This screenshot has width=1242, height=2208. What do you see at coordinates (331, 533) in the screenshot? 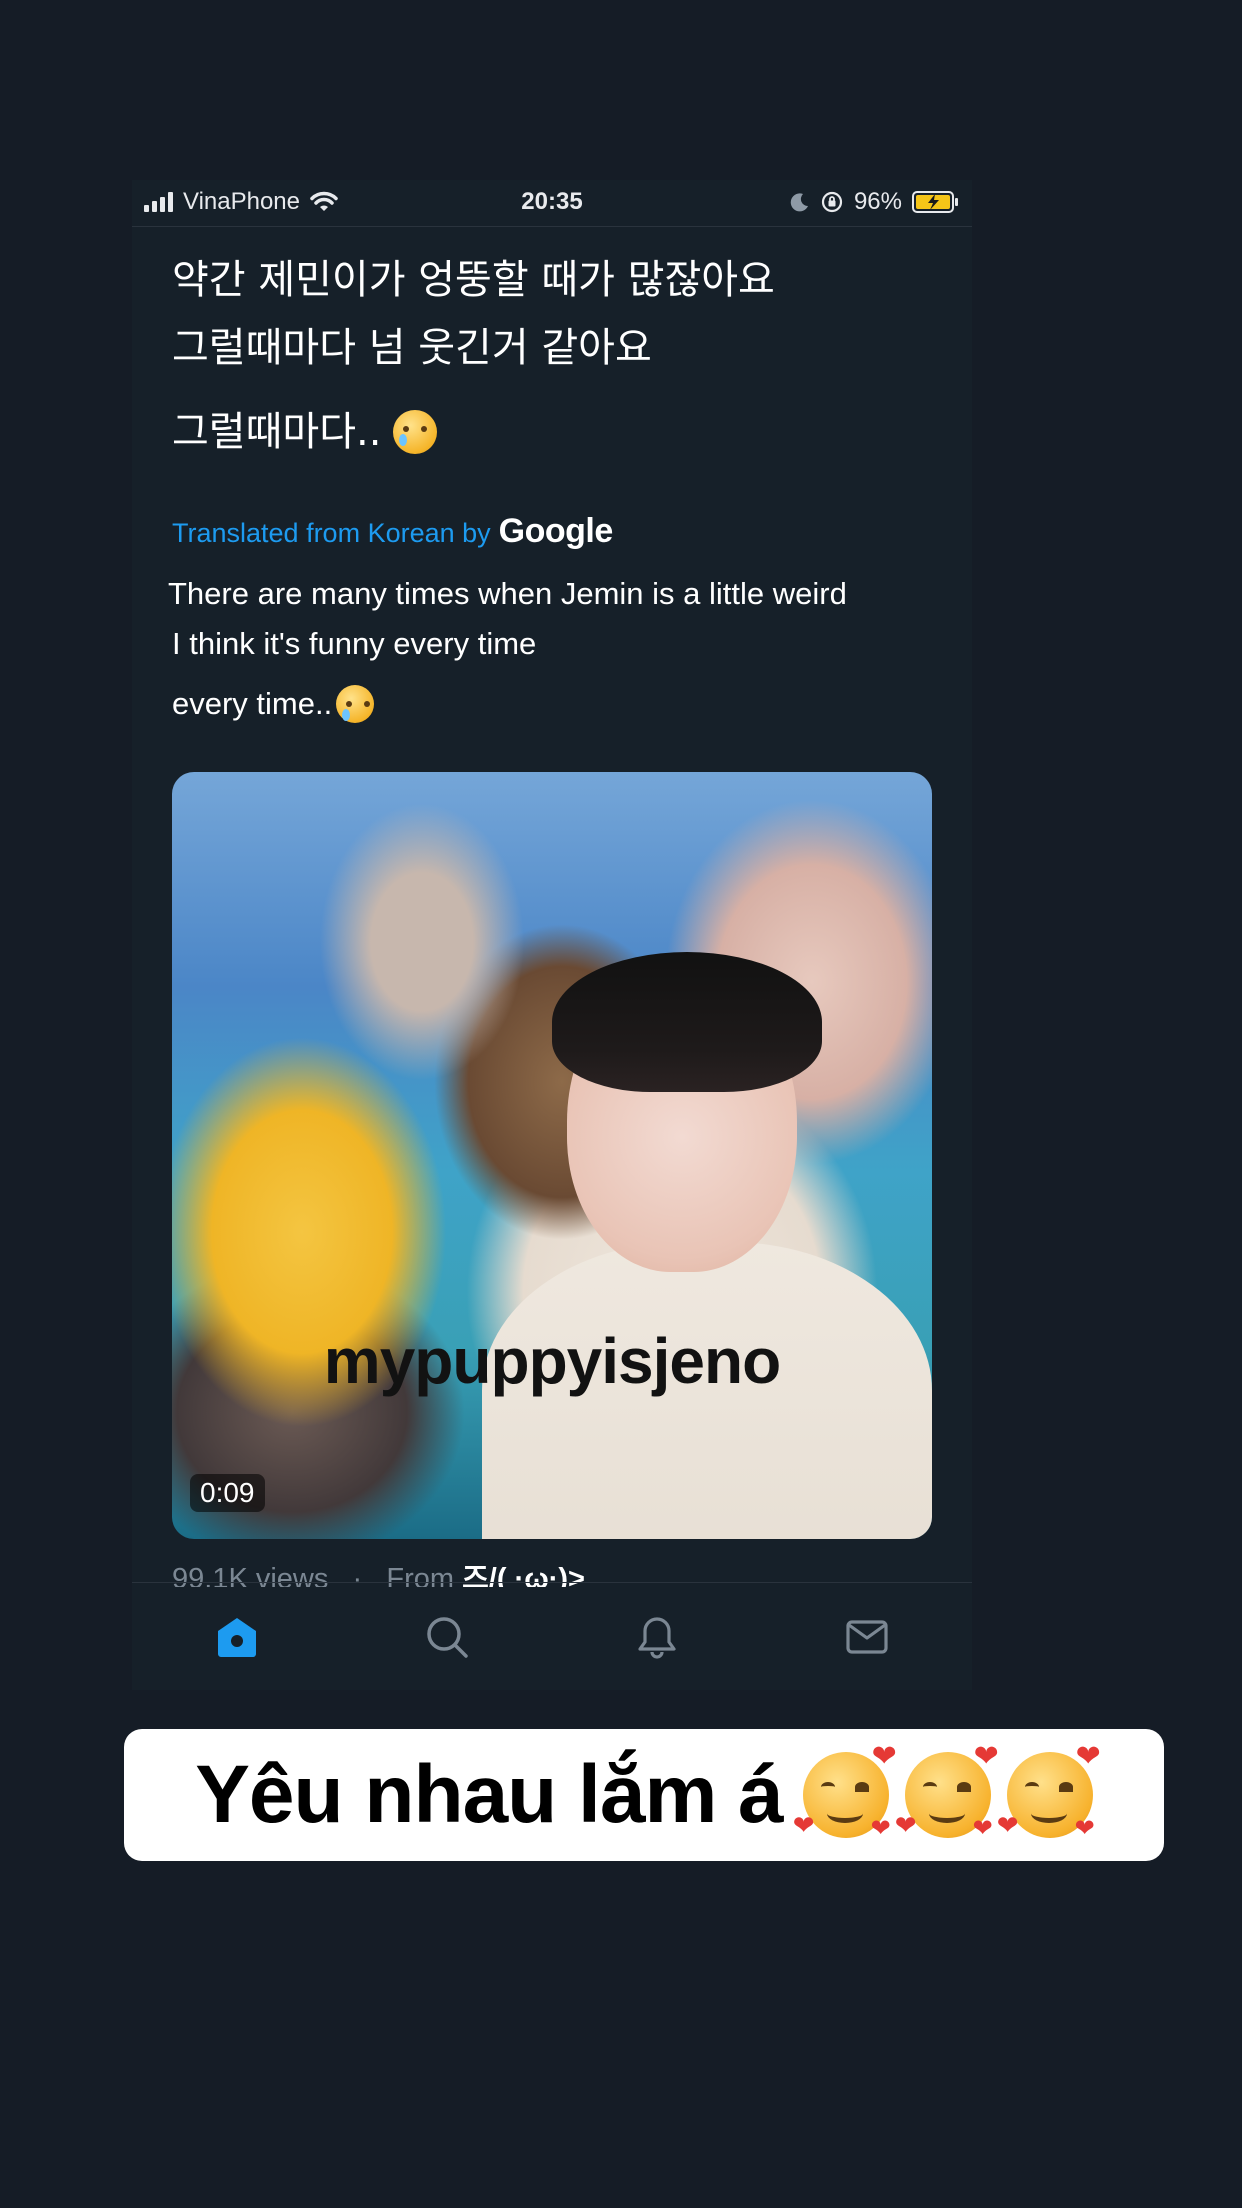
I see `translated-label: Translated from Korean by` at bounding box center [331, 533].